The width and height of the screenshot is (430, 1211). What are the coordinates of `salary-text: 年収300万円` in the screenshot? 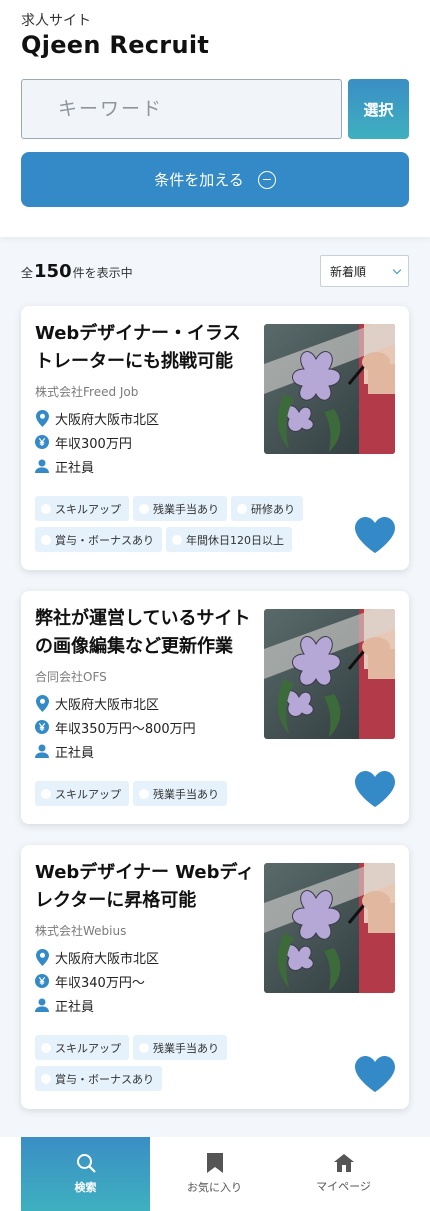 It's located at (93, 444).